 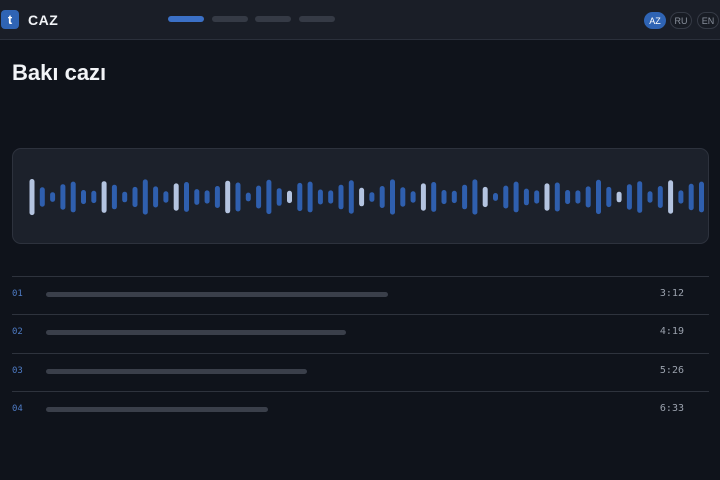 What do you see at coordinates (655, 20) in the screenshot?
I see `language-button-az: AZ` at bounding box center [655, 20].